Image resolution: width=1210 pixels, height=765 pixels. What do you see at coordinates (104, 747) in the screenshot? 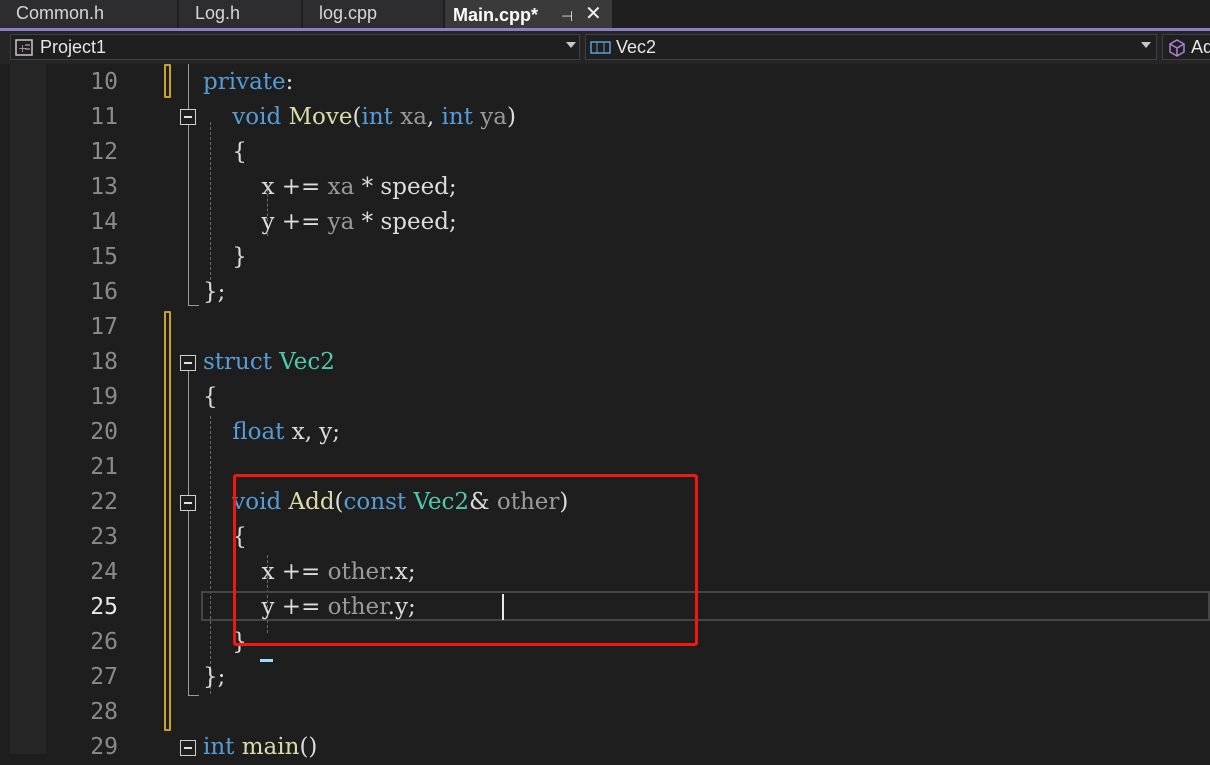
I see `line-number: 29` at bounding box center [104, 747].